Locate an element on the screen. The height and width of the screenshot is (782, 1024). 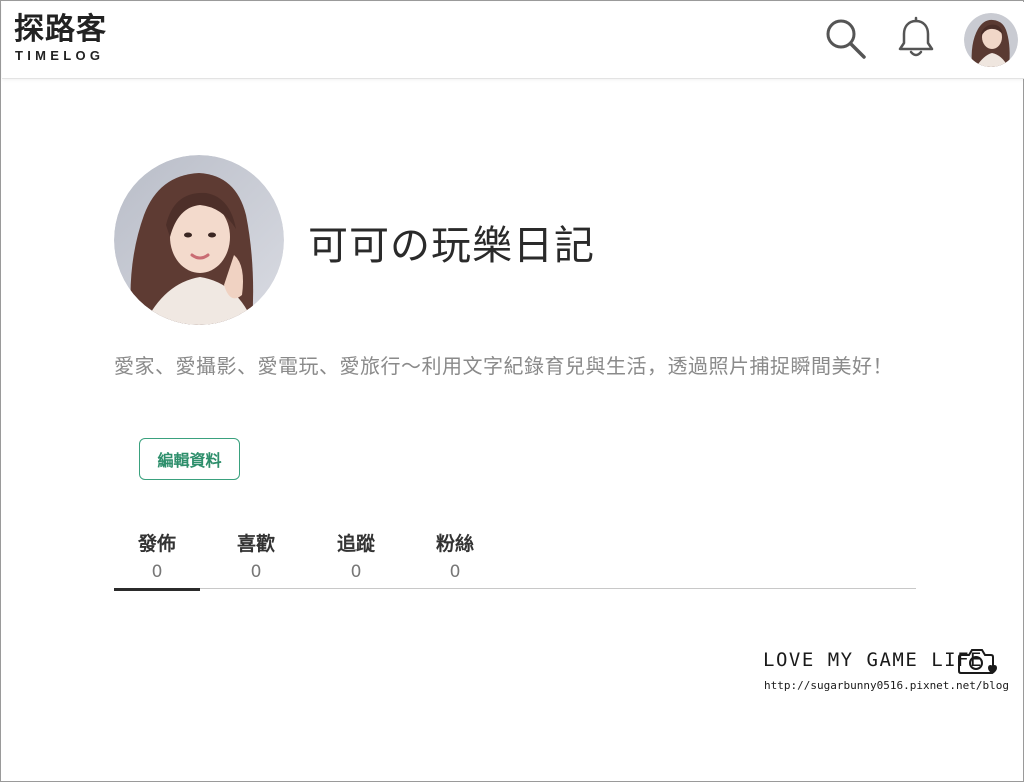
top-navigation-bar: 探路客 TIMELOG is located at coordinates (513, 40).